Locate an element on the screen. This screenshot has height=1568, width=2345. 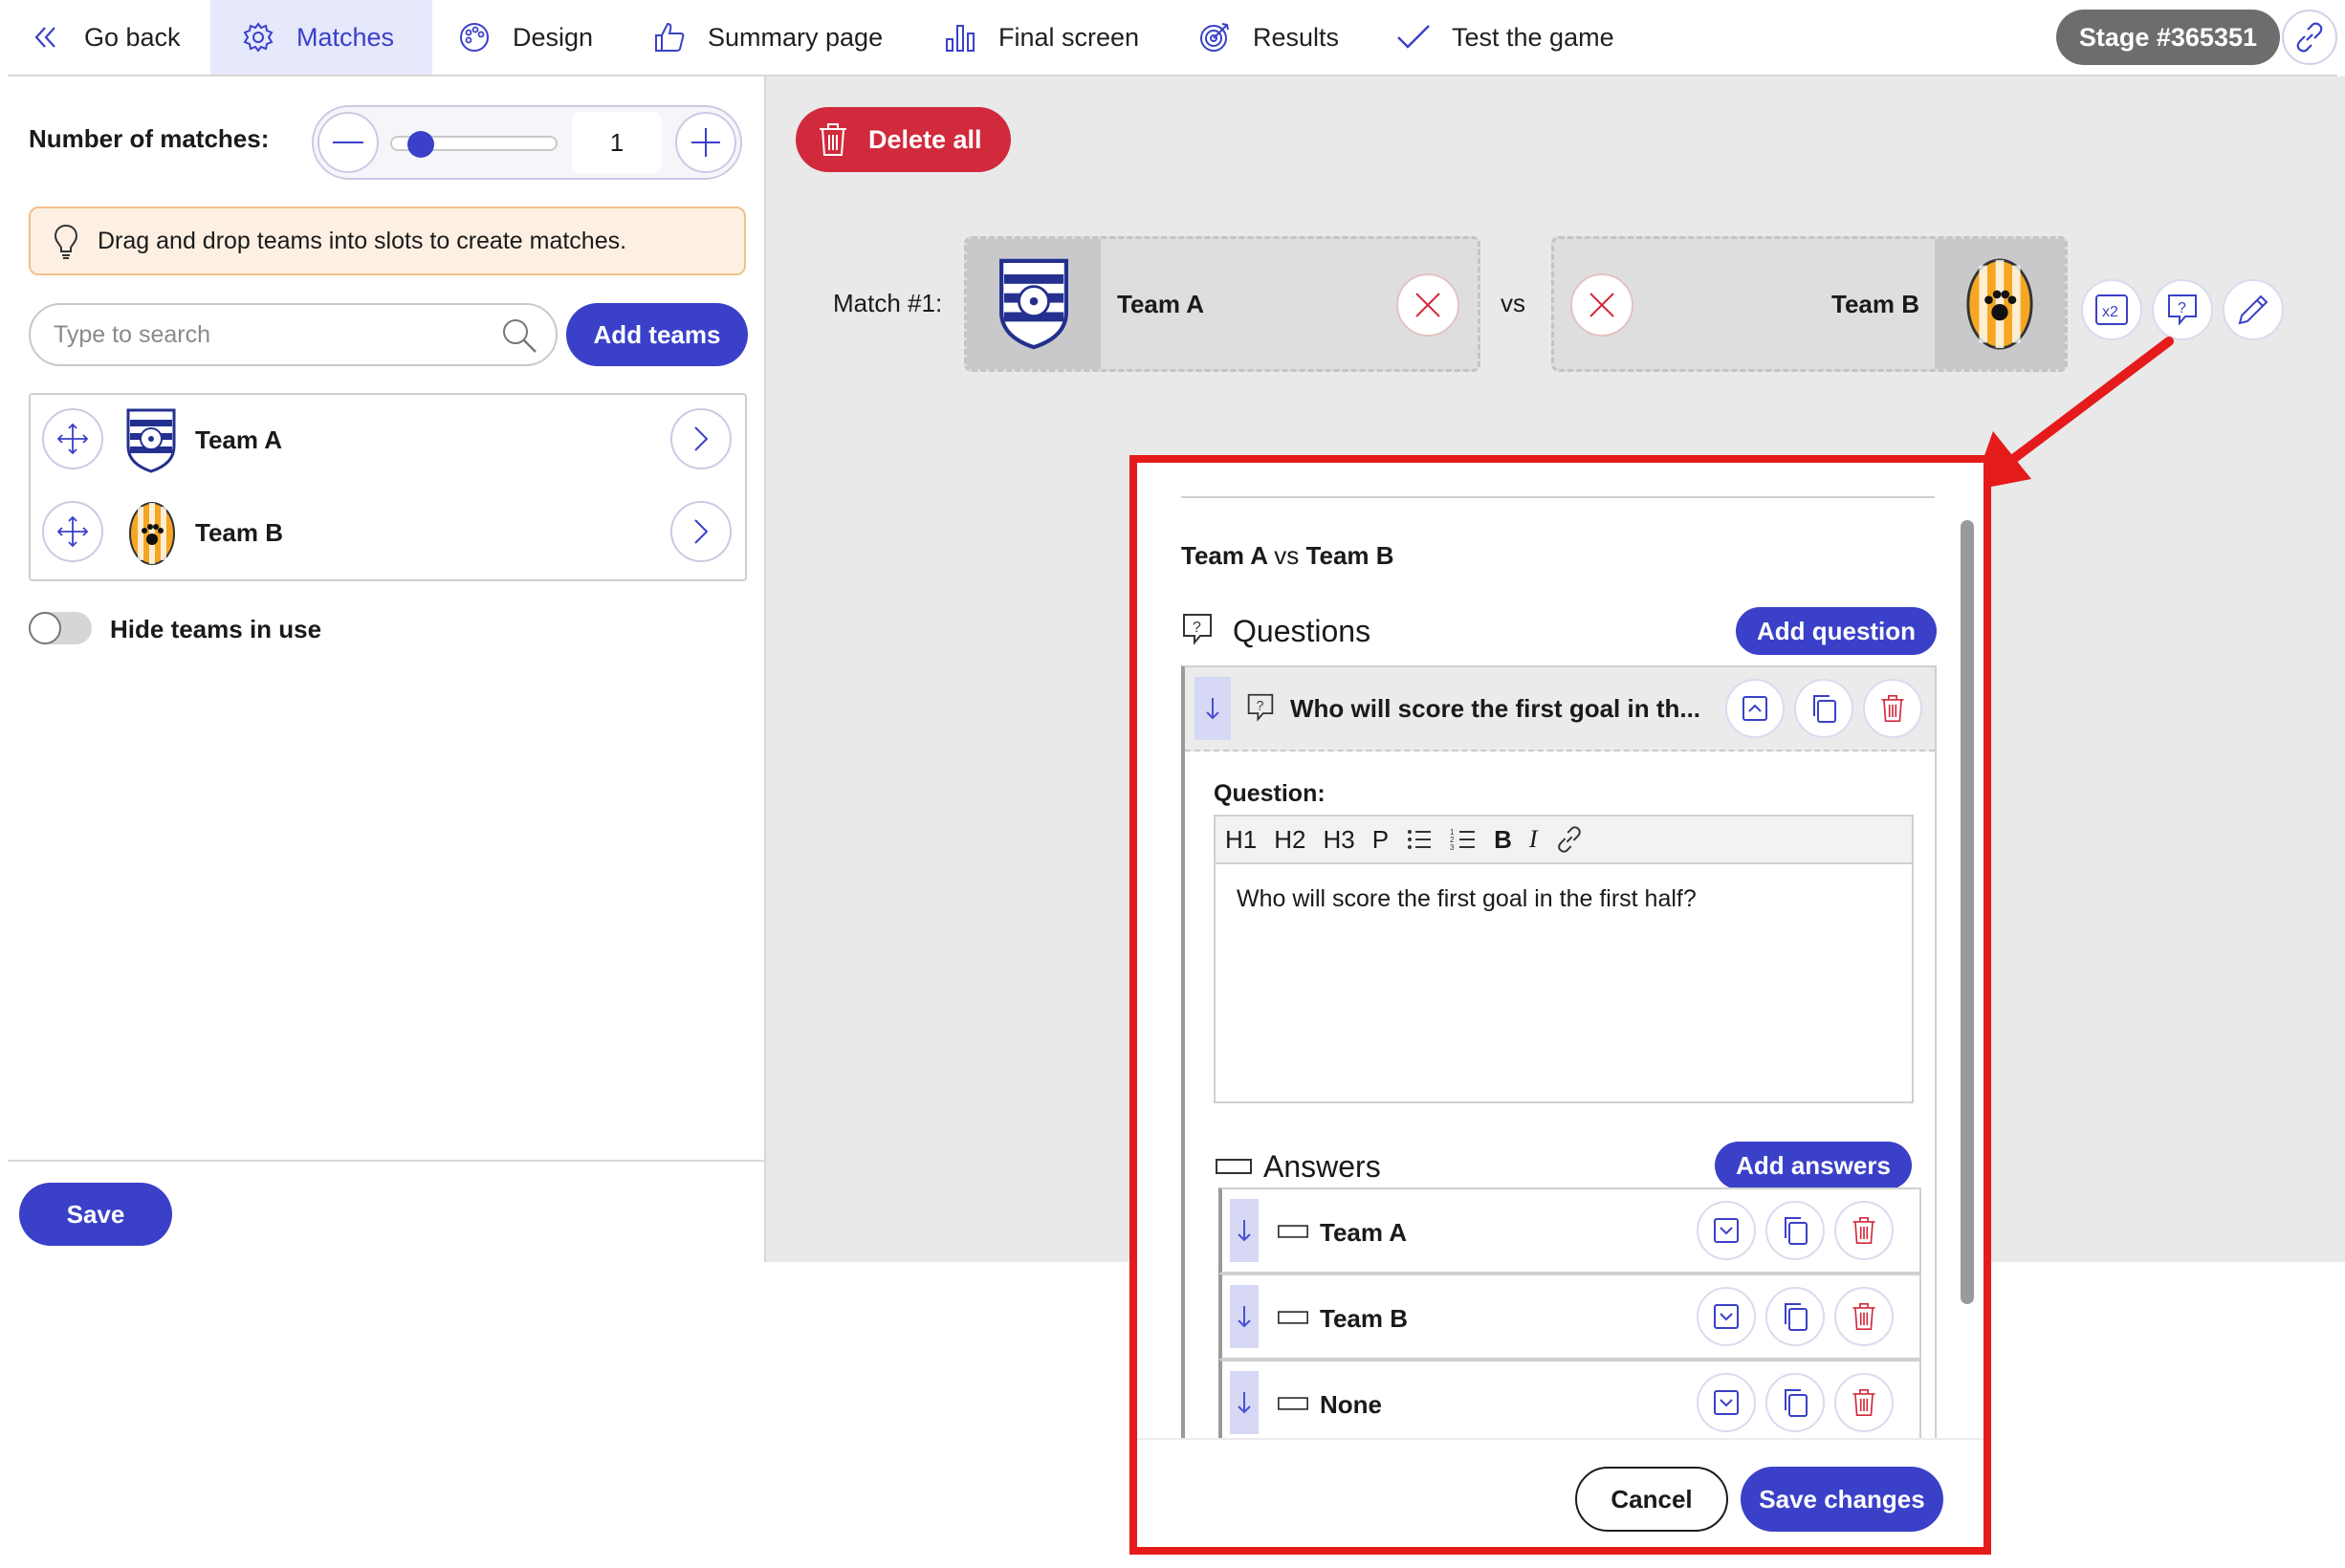
multiplier-x2-icon: x2 is located at coordinates (2112, 310).